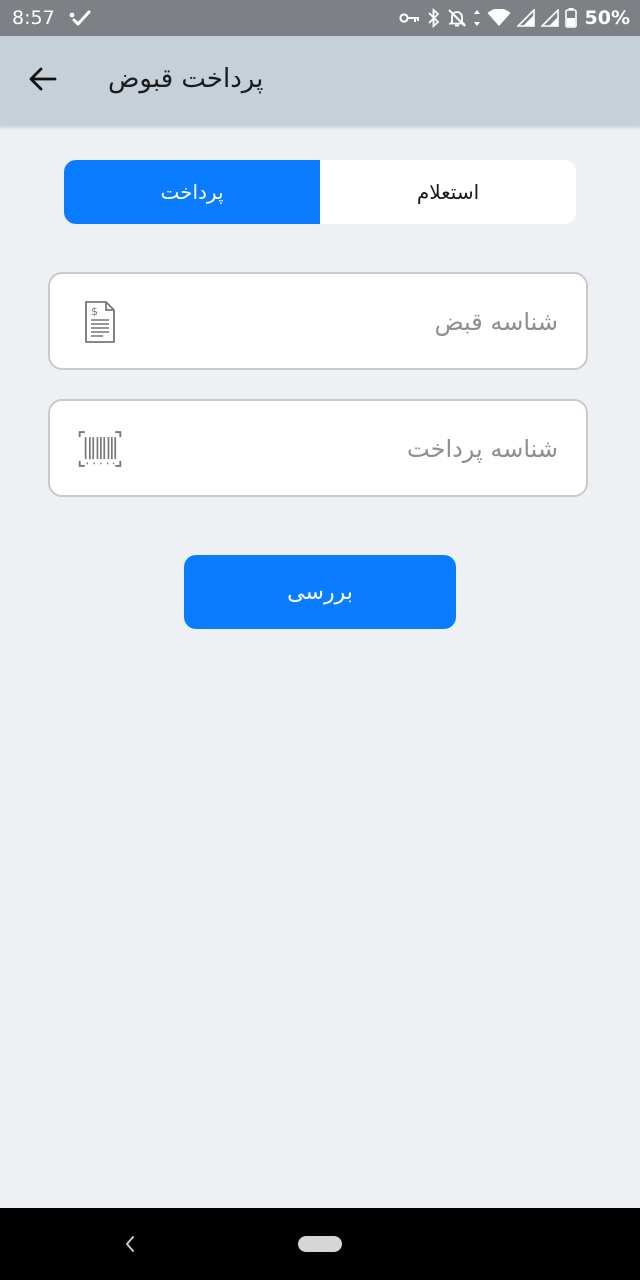  Describe the element at coordinates (570, 18) in the screenshot. I see `battery-icon` at that location.